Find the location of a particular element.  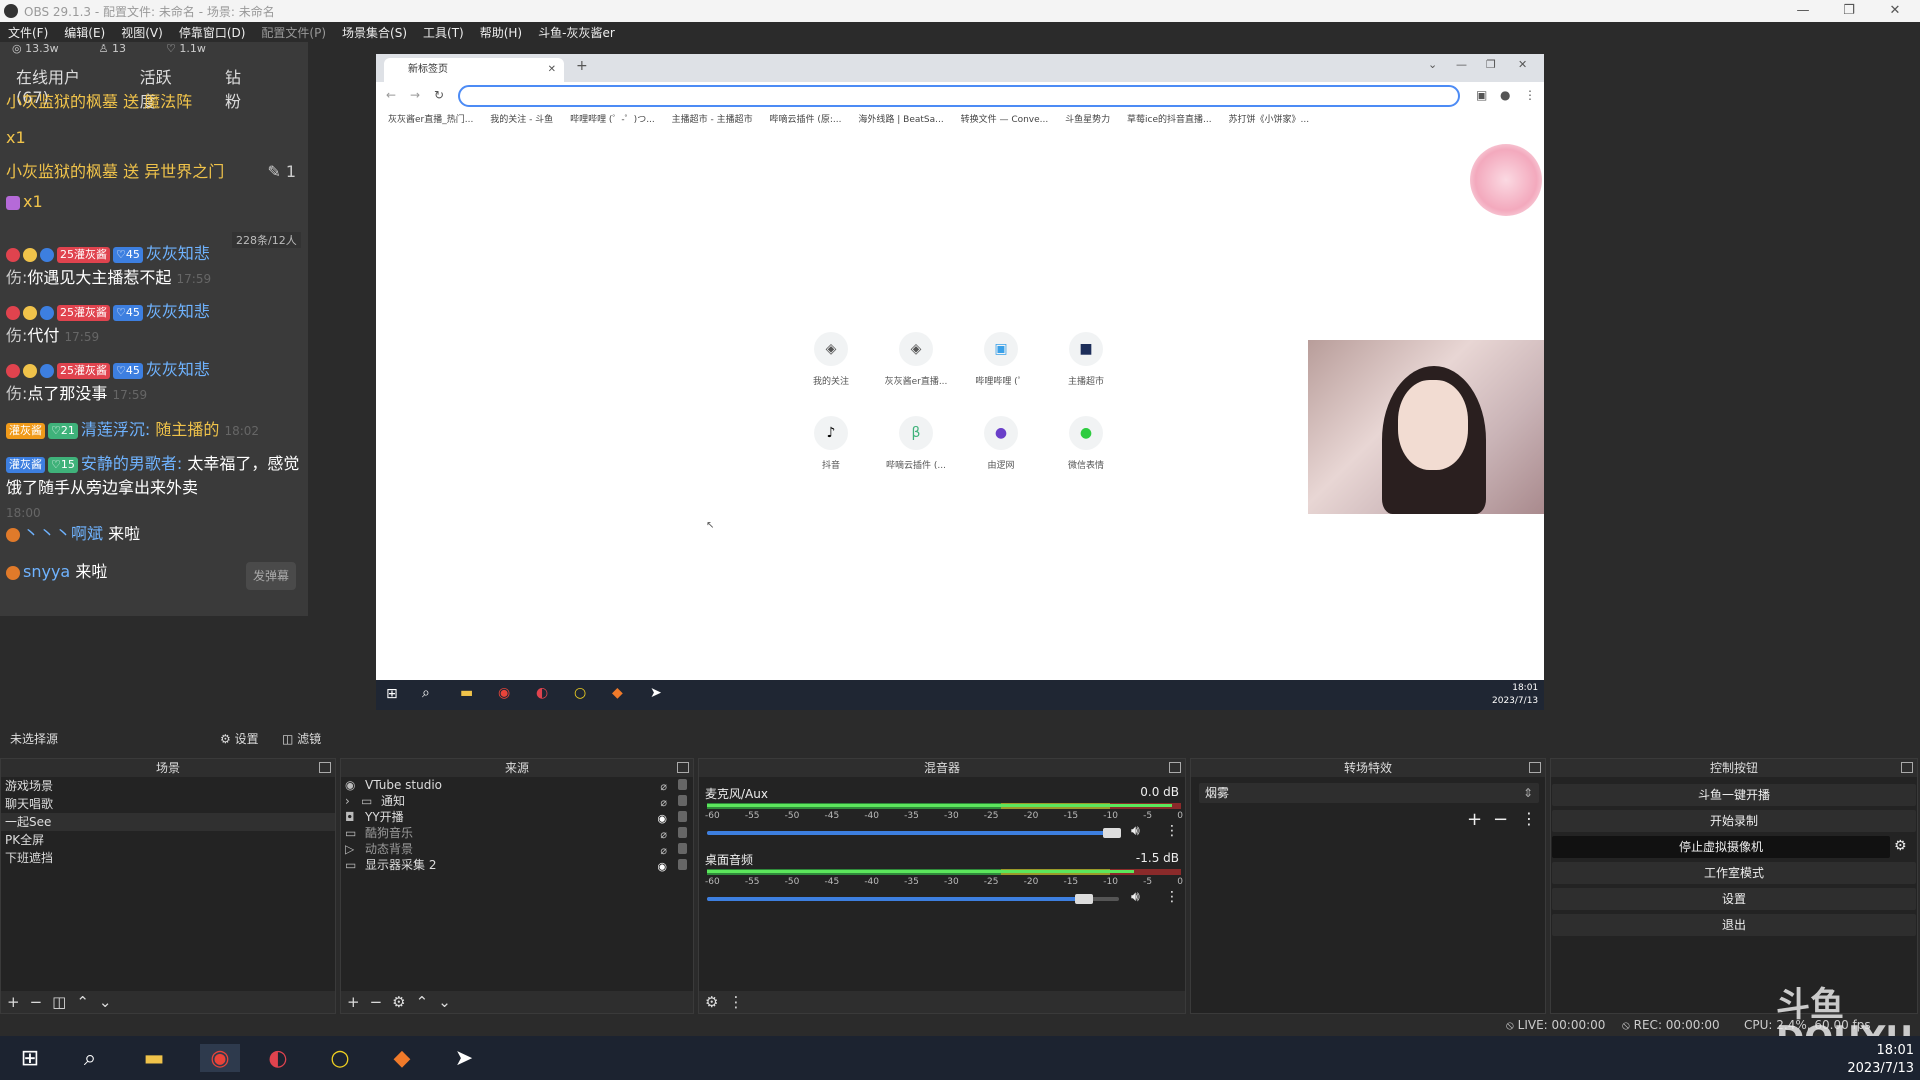

transition-menu-icon: ⋮ is located at coordinates (1529, 818).